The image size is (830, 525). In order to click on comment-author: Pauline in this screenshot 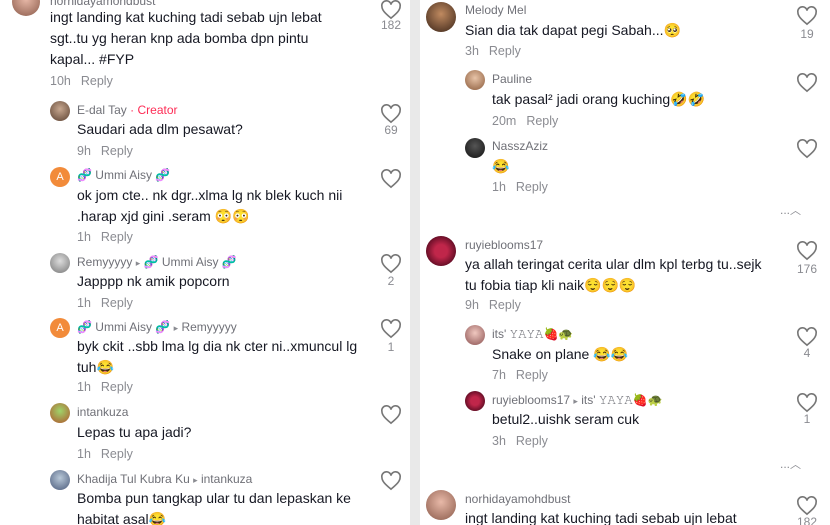, I will do `click(512, 79)`.